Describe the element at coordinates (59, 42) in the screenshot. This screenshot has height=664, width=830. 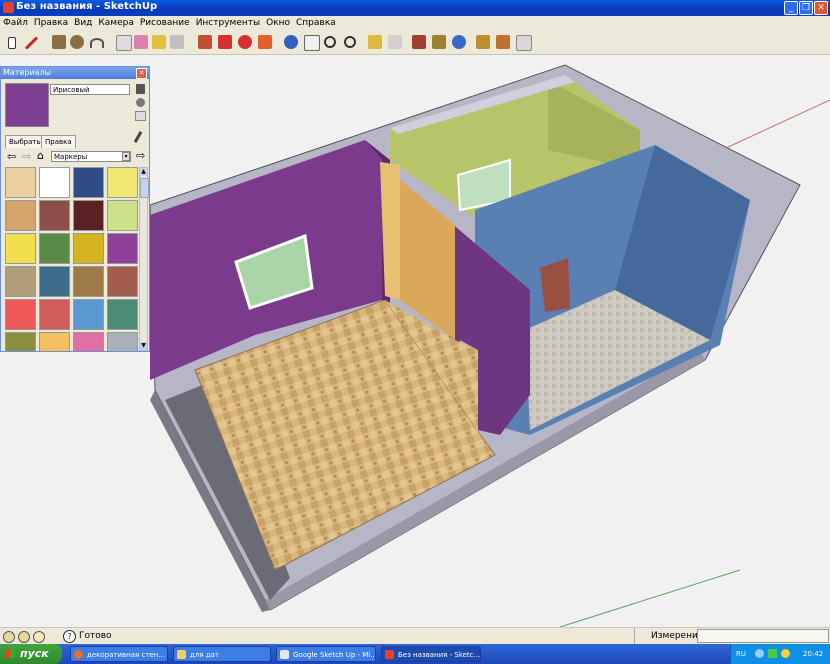
I see `rectangle-icon` at that location.